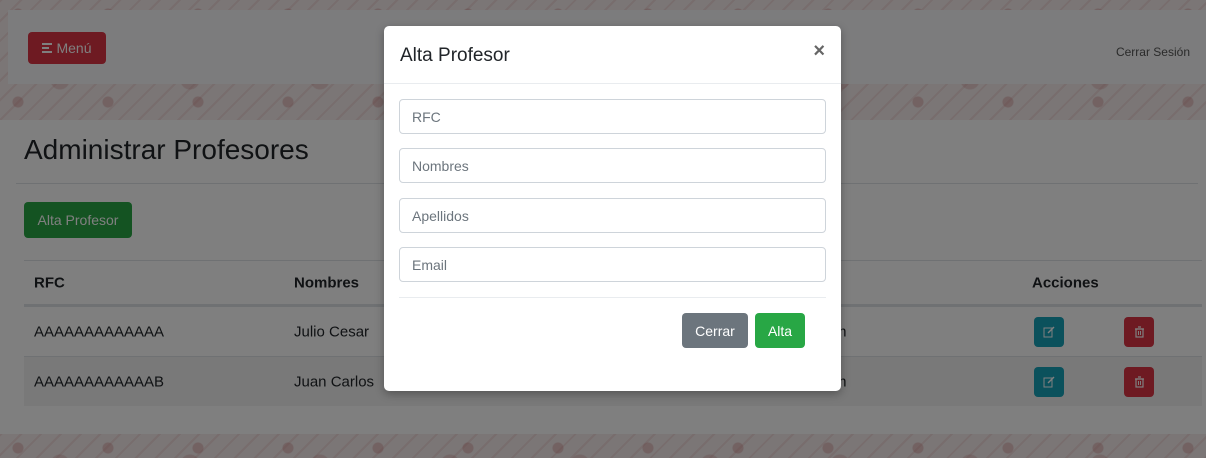 The image size is (1206, 458). Describe the element at coordinates (612, 116) in the screenshot. I see `rfc-input` at that location.